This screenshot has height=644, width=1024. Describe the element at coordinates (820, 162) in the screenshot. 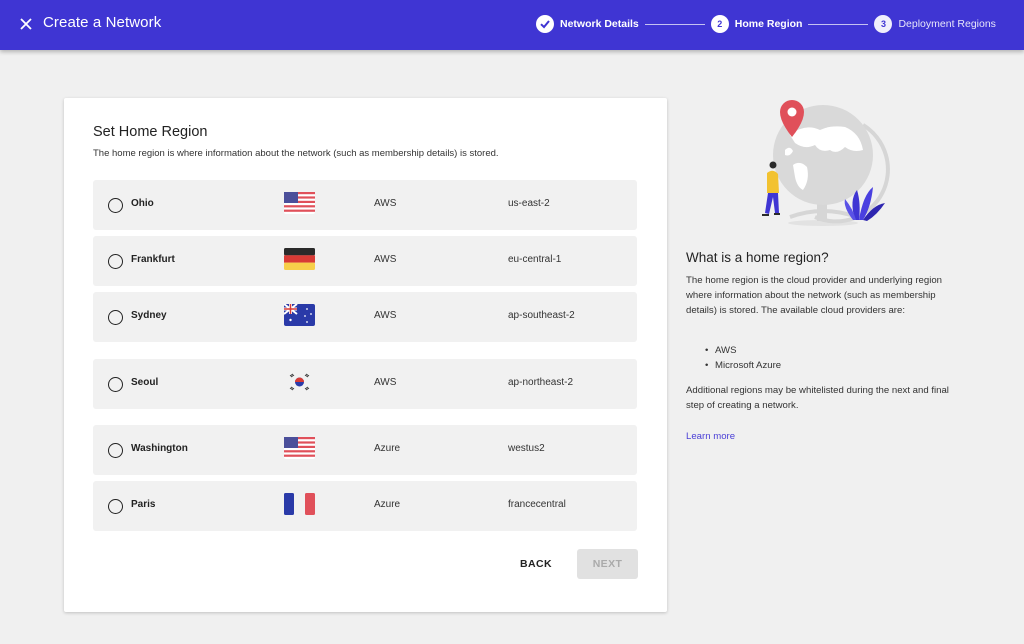

I see `globe-location-illustration` at that location.